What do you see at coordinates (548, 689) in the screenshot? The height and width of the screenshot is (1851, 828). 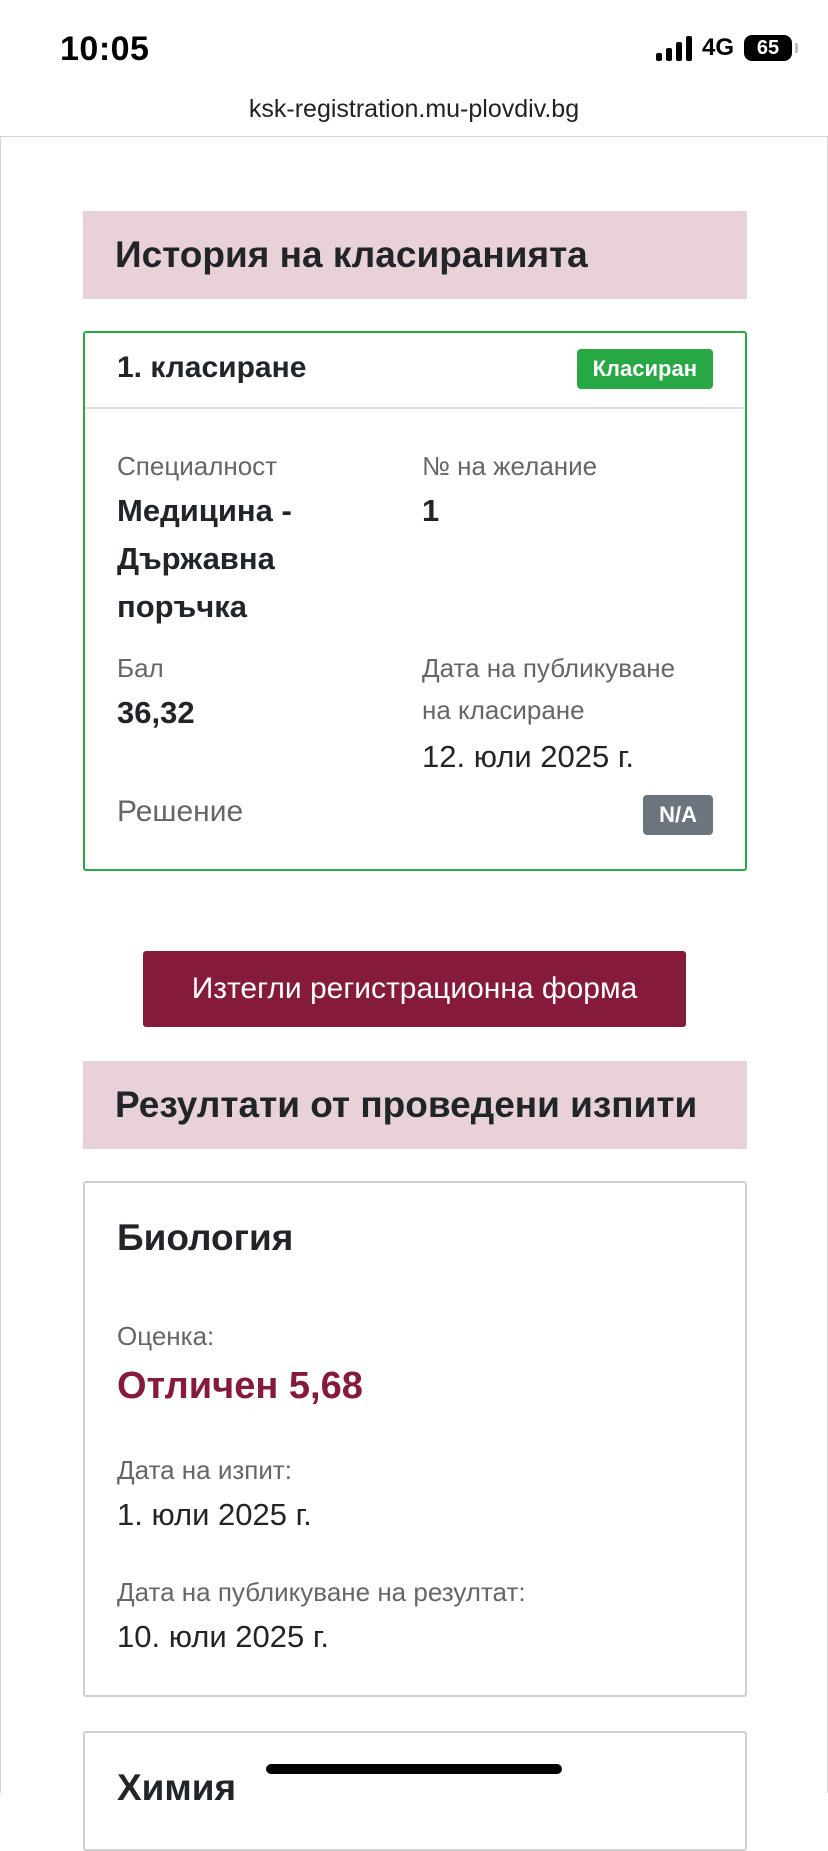 I see `publish-date-label: Дата на публикуване на класиране` at bounding box center [548, 689].